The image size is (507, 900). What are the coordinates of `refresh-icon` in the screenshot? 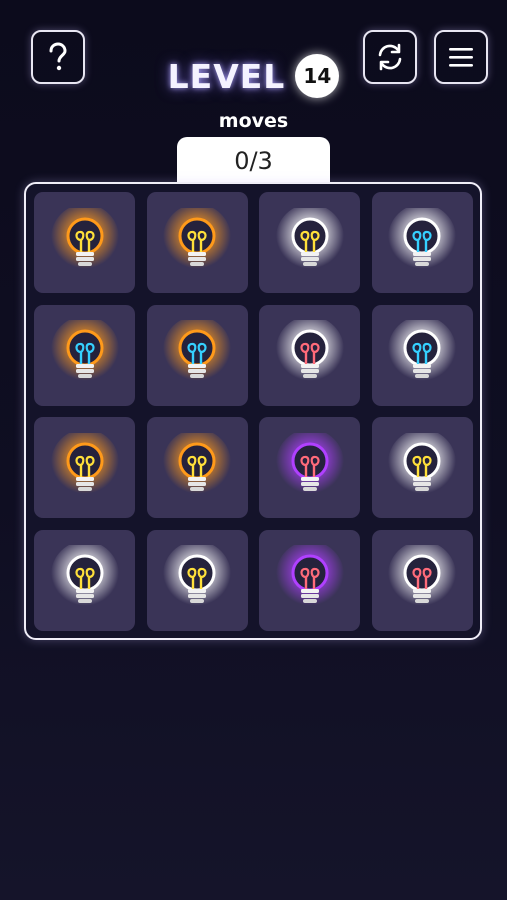 It's located at (390, 57).